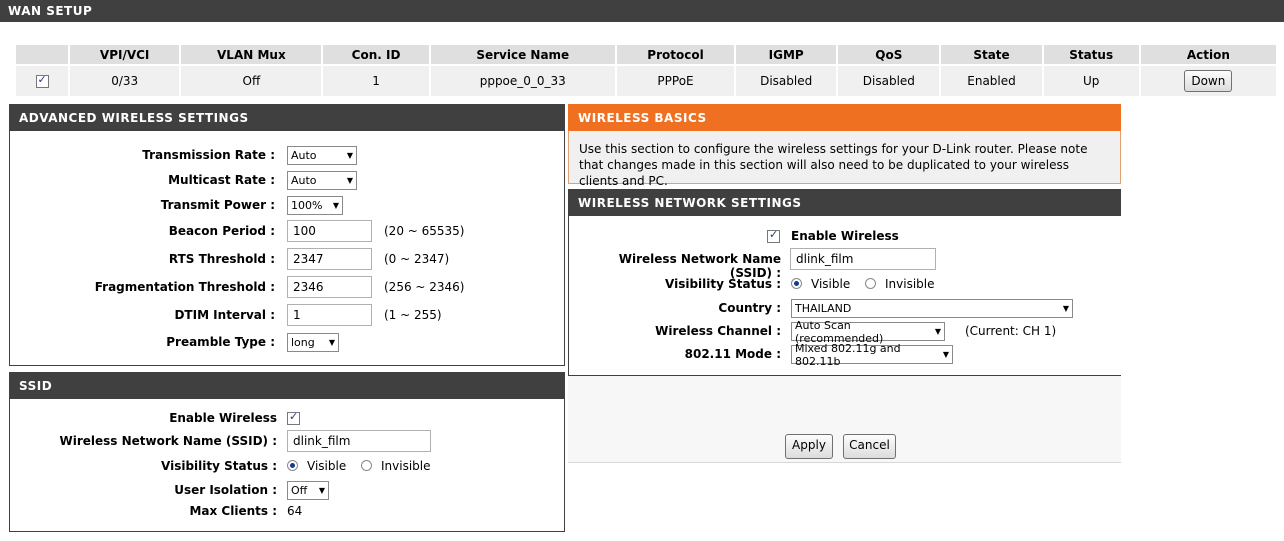 This screenshot has width=1284, height=541. Describe the element at coordinates (889, 81) in the screenshot. I see `qos-cell: Disabled` at that location.